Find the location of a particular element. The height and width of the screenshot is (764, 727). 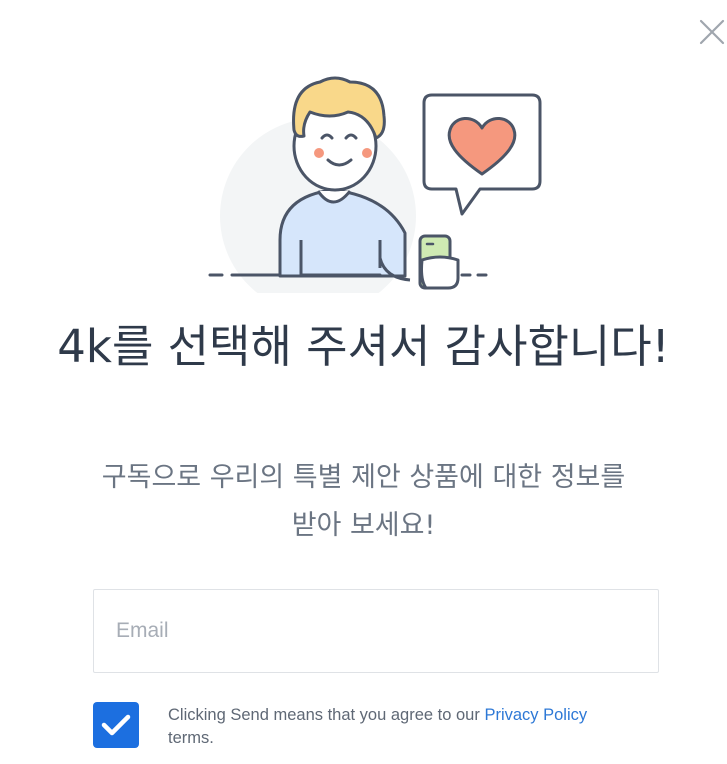

consent-checkbox is located at coordinates (116, 725).